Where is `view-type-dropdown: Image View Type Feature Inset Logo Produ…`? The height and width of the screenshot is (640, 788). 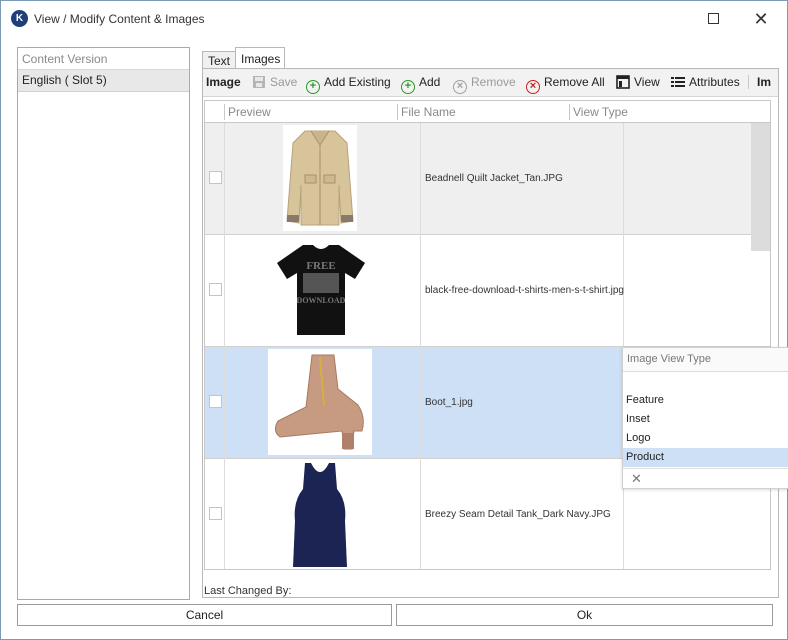 view-type-dropdown: Image View Type Feature Inset Logo Produ… is located at coordinates (705, 418).